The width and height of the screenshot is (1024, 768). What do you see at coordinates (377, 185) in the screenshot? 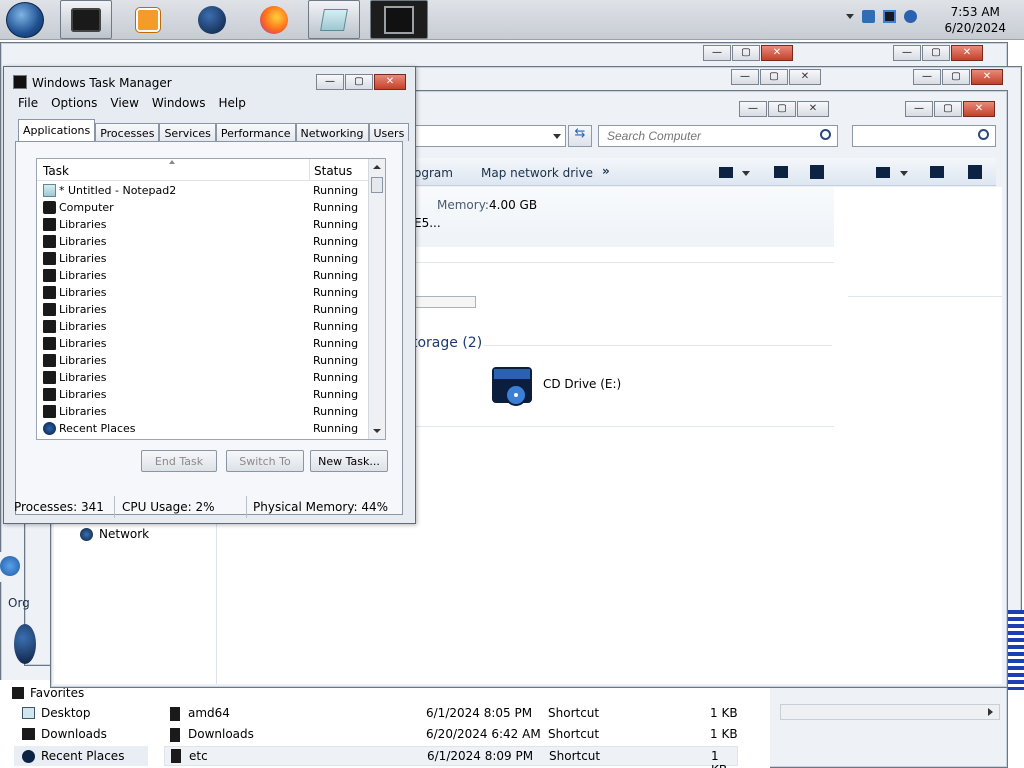
I see `scrollbar-thumb` at bounding box center [377, 185].